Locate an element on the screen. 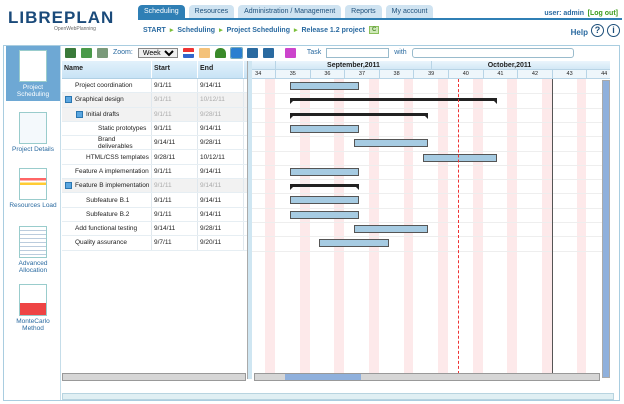 Image resolution: width=624 pixels, height=404 pixels. table-row: Project coordination 9/1/11 9/14/11 is located at coordinates (154, 86).